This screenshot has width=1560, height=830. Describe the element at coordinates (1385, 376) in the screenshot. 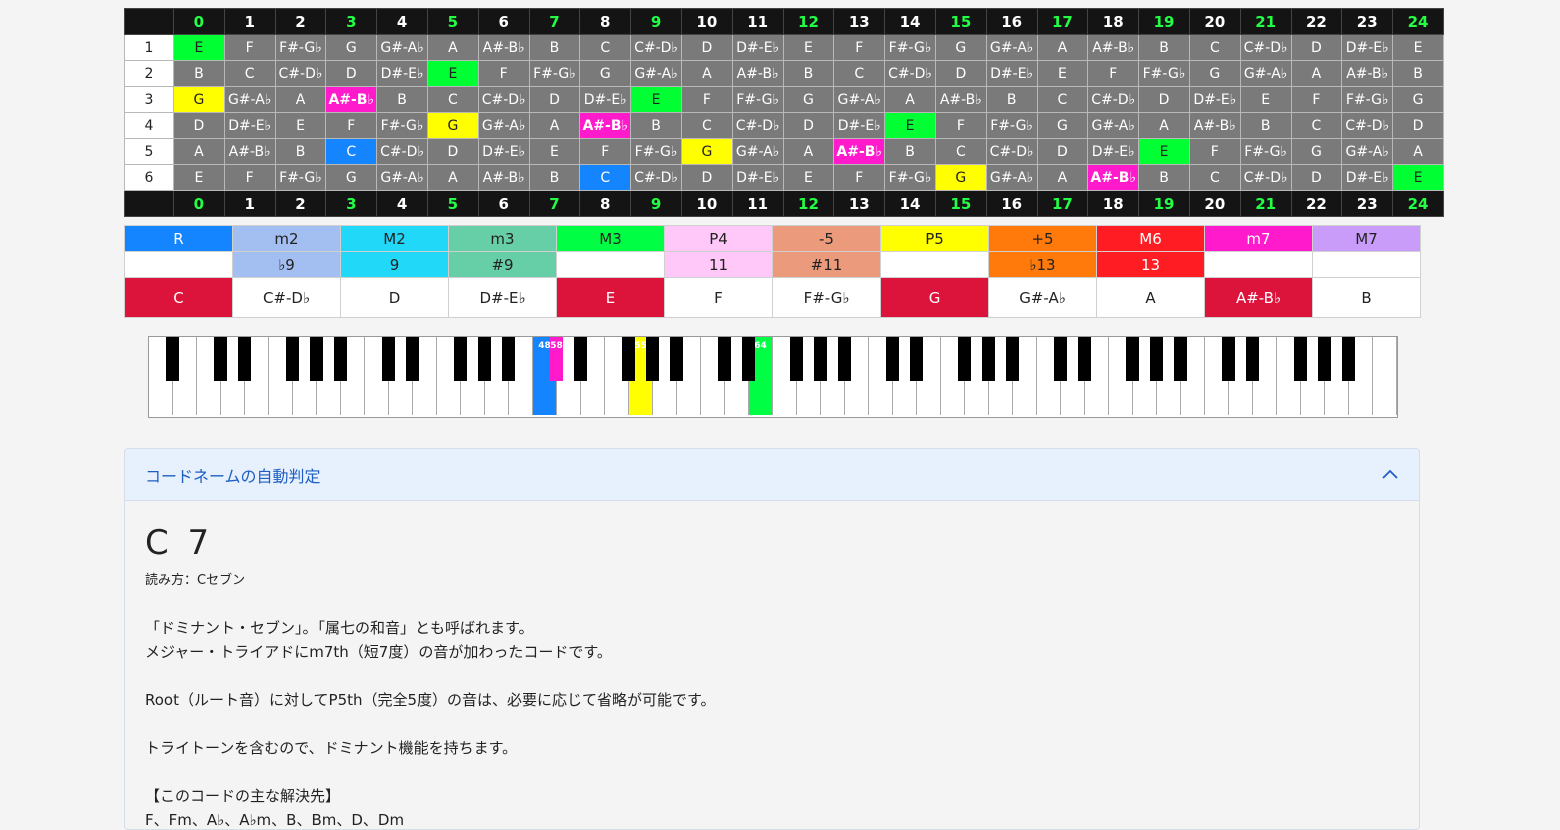

I see `piano-white-key` at that location.